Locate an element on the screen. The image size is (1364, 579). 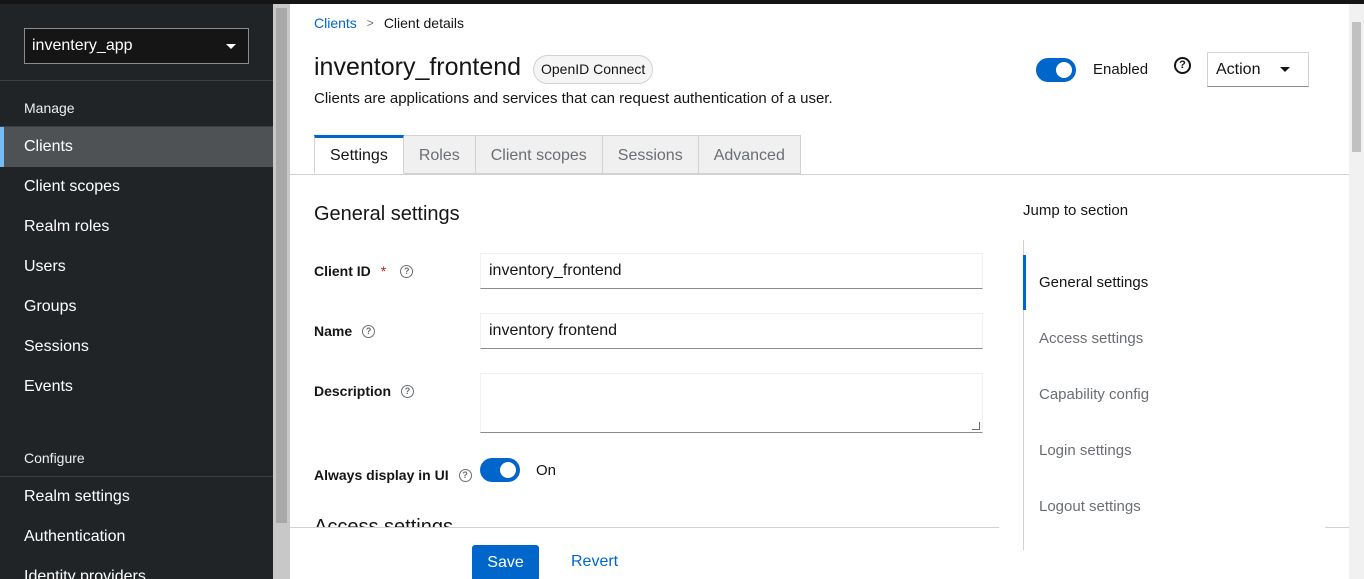
section-title-general: General settings is located at coordinates (387, 214).